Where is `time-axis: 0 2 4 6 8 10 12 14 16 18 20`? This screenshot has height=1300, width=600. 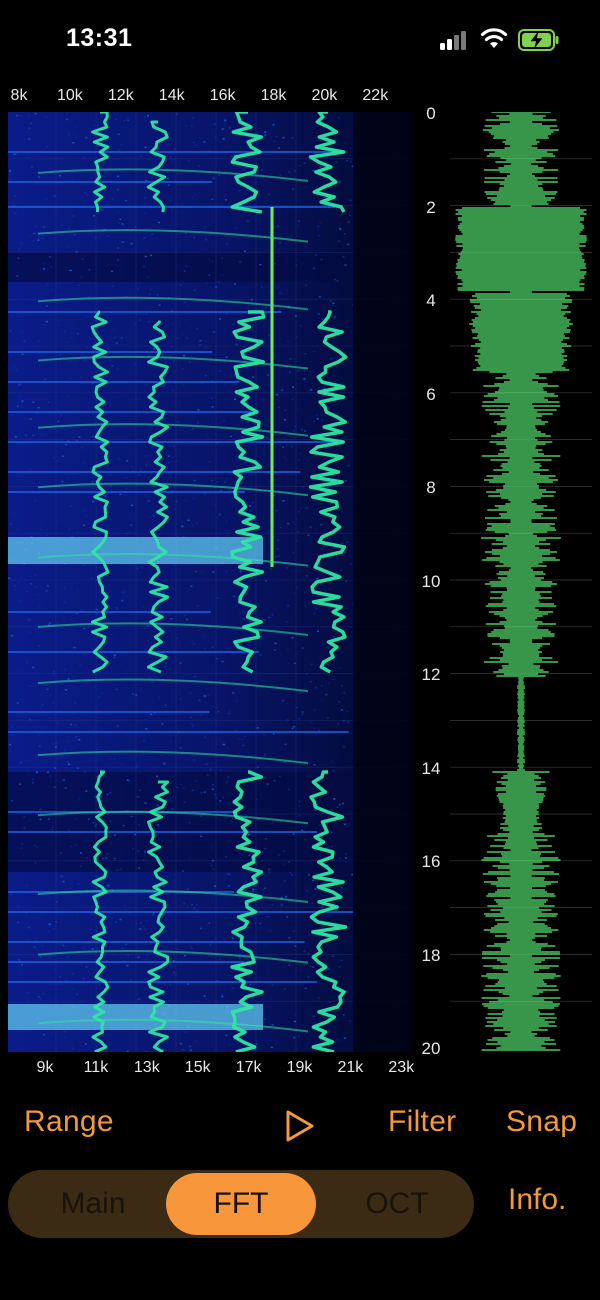 time-axis: 0 2 4 6 8 10 12 14 16 18 20 is located at coordinates (431, 581).